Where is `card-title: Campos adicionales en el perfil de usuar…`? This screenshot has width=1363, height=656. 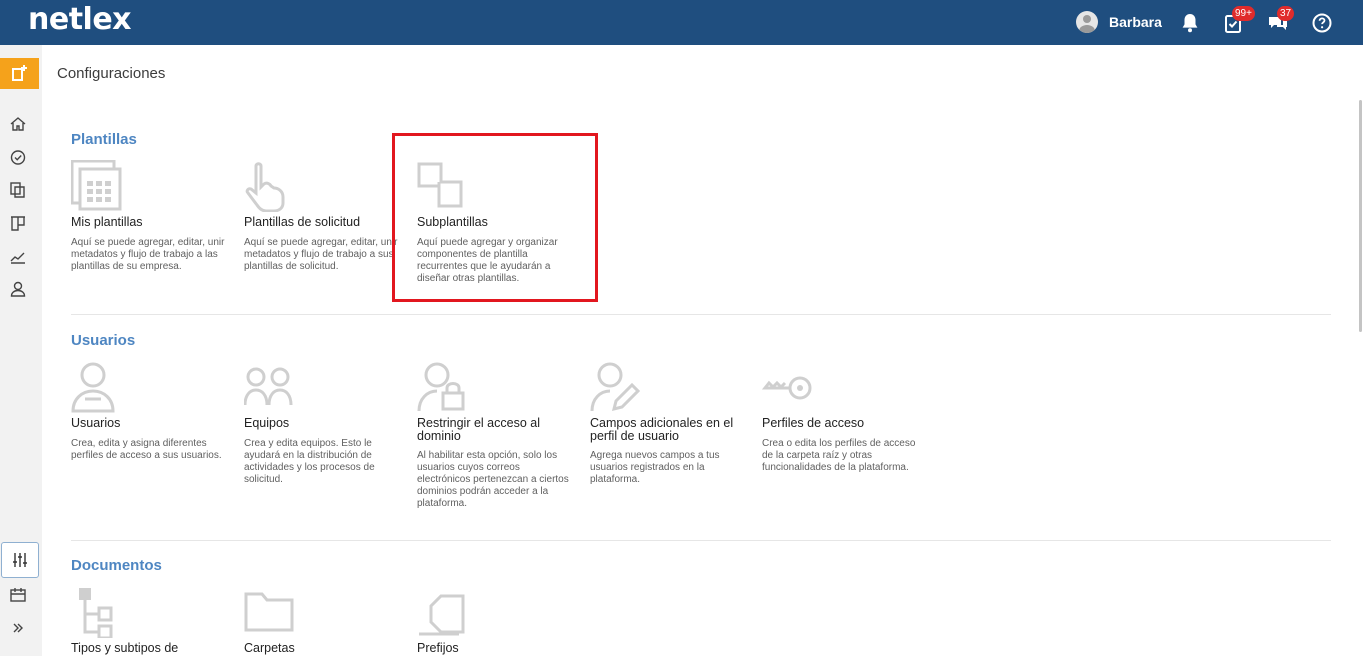 card-title: Campos adicionales en el perfil de usuar… is located at coordinates (662, 429).